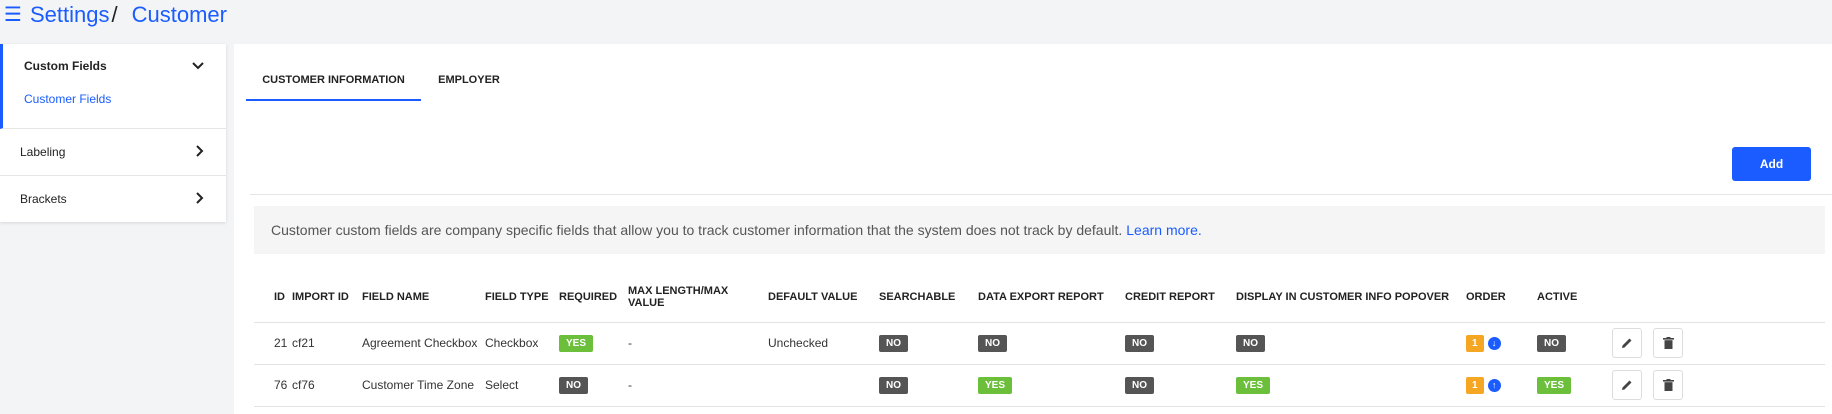 This screenshot has width=1832, height=414. I want to click on breadcrumb-customer: Customer, so click(179, 14).